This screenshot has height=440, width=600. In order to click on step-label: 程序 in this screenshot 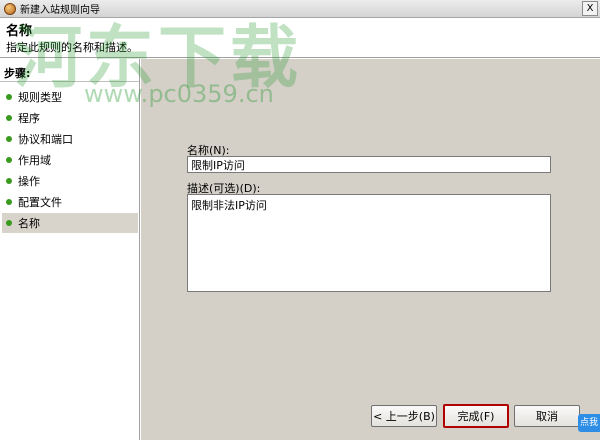, I will do `click(29, 118)`.